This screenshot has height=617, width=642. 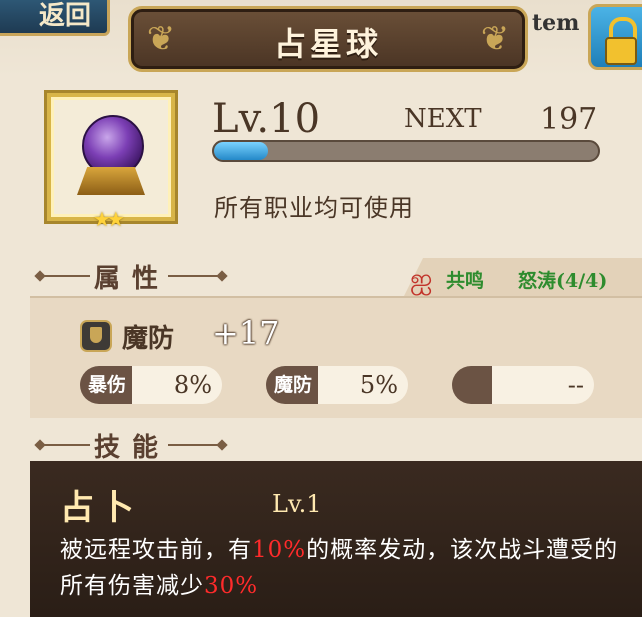 What do you see at coordinates (297, 504) in the screenshot?
I see `skill-level: Lv.1` at bounding box center [297, 504].